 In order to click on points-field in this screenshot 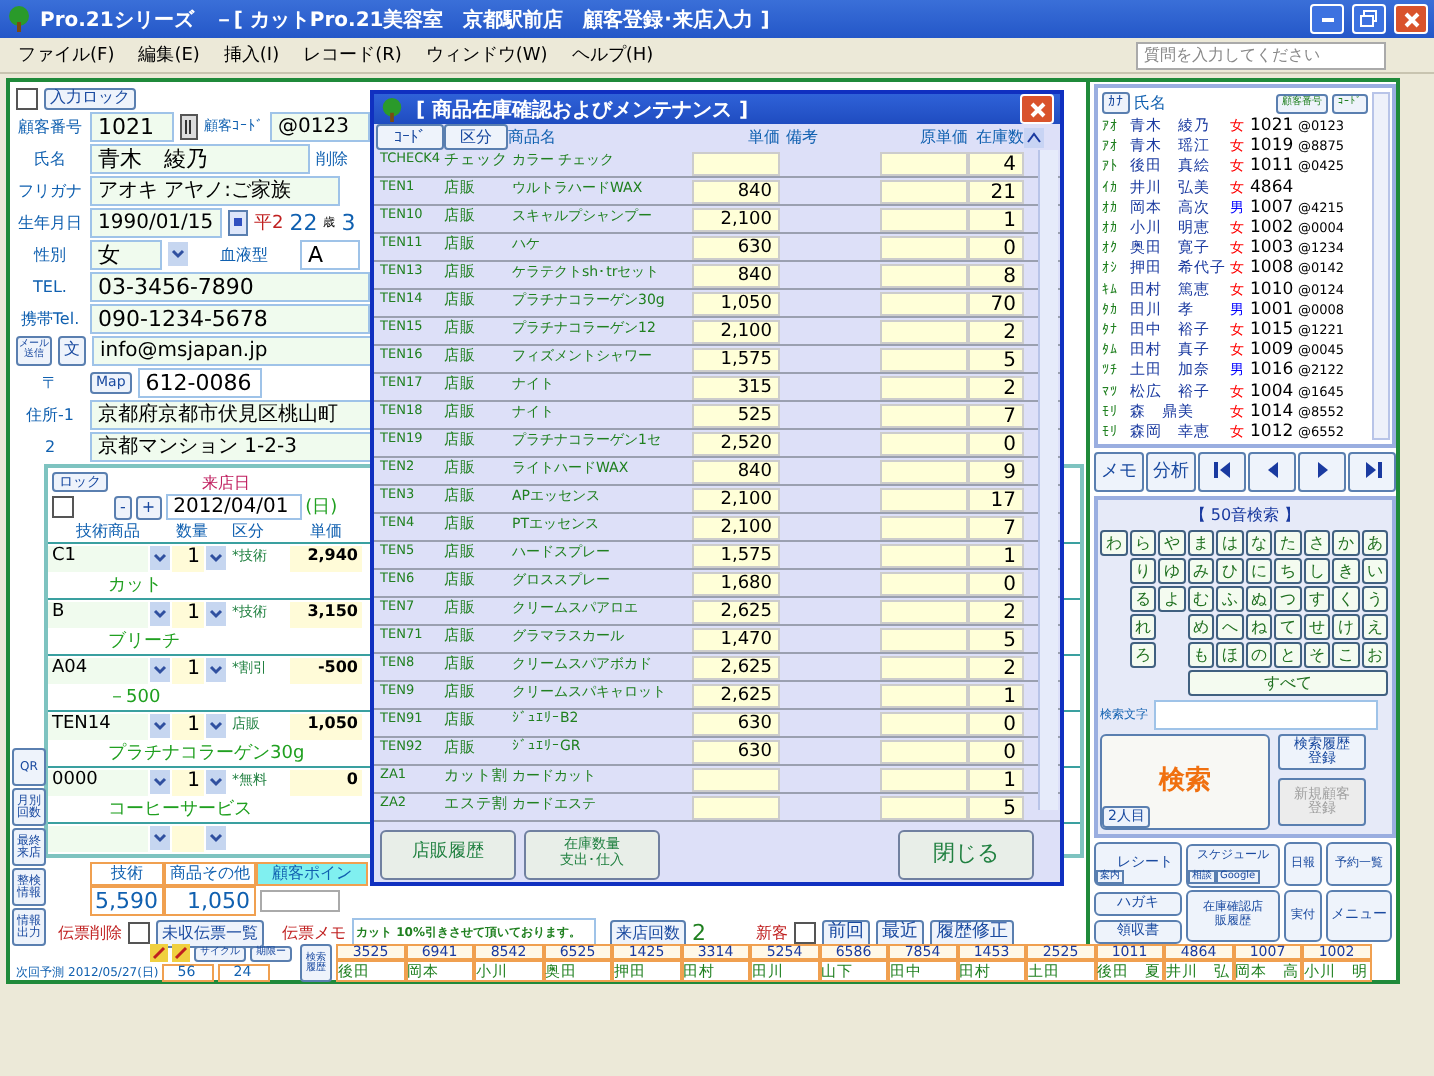, I will do `click(300, 901)`.